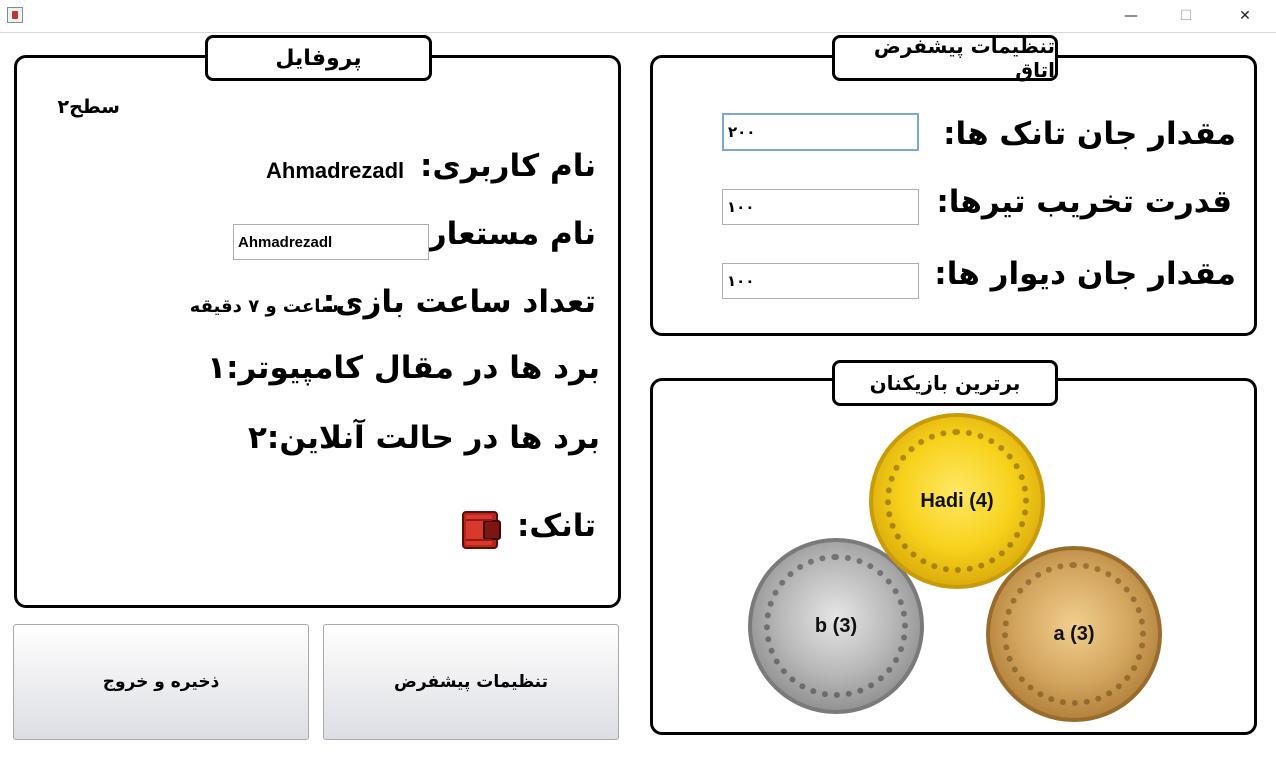 The image size is (1276, 758). I want to click on maximize-icon: ☐, so click(1186, 16).